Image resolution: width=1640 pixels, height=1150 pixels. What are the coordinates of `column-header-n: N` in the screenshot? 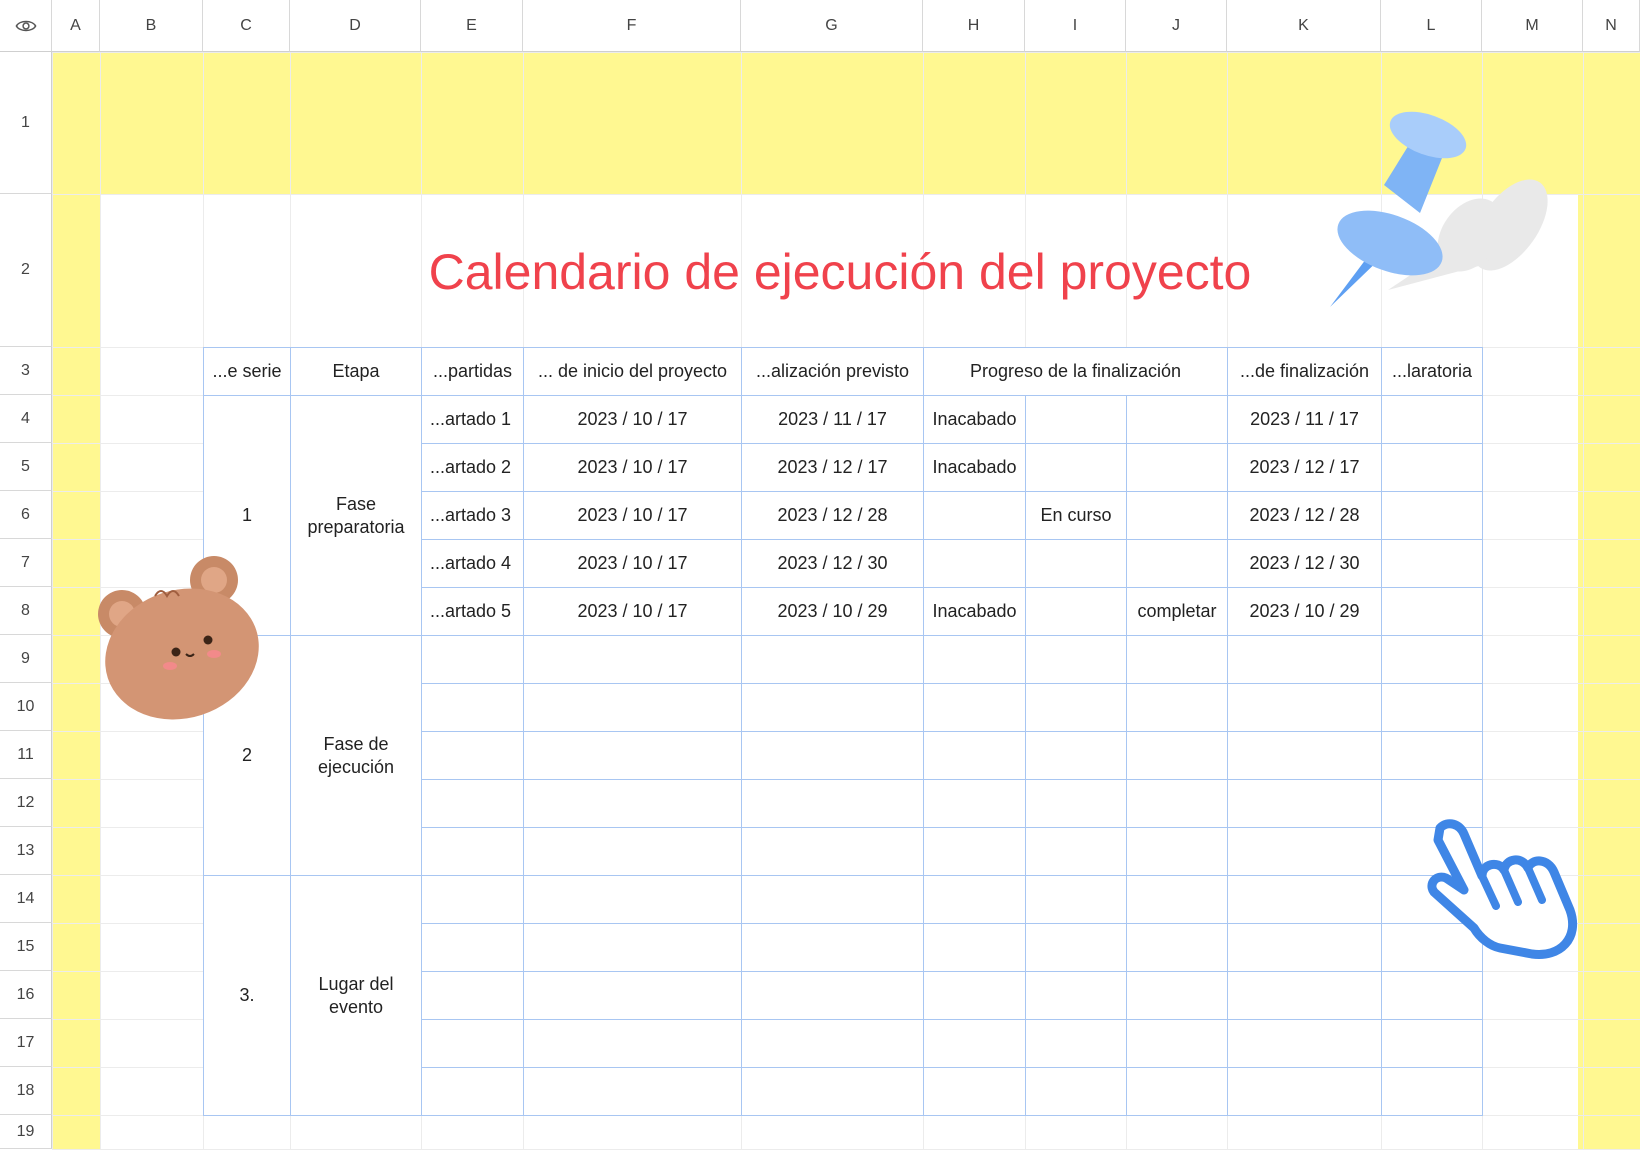 It's located at (1611, 26).